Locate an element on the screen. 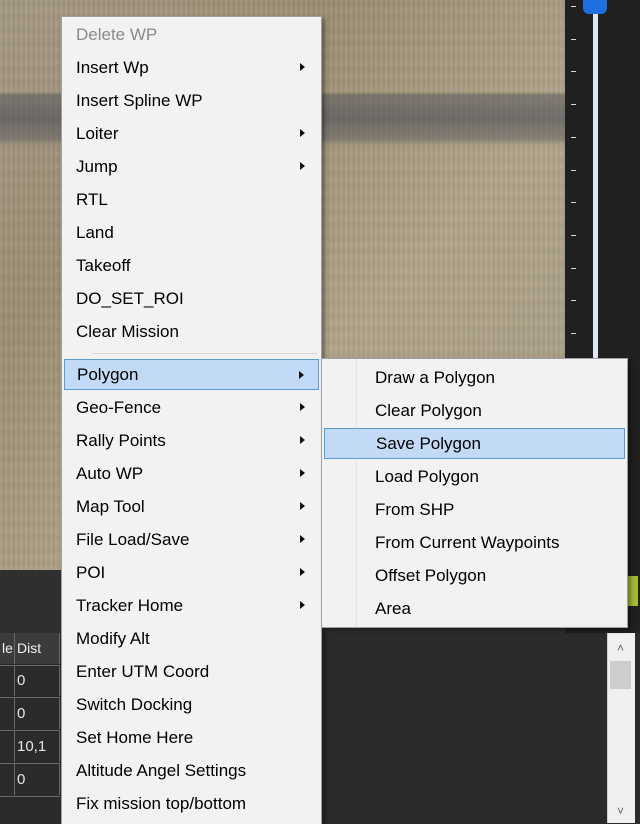  menu-item-map-tool: Map Tool is located at coordinates (191, 506).